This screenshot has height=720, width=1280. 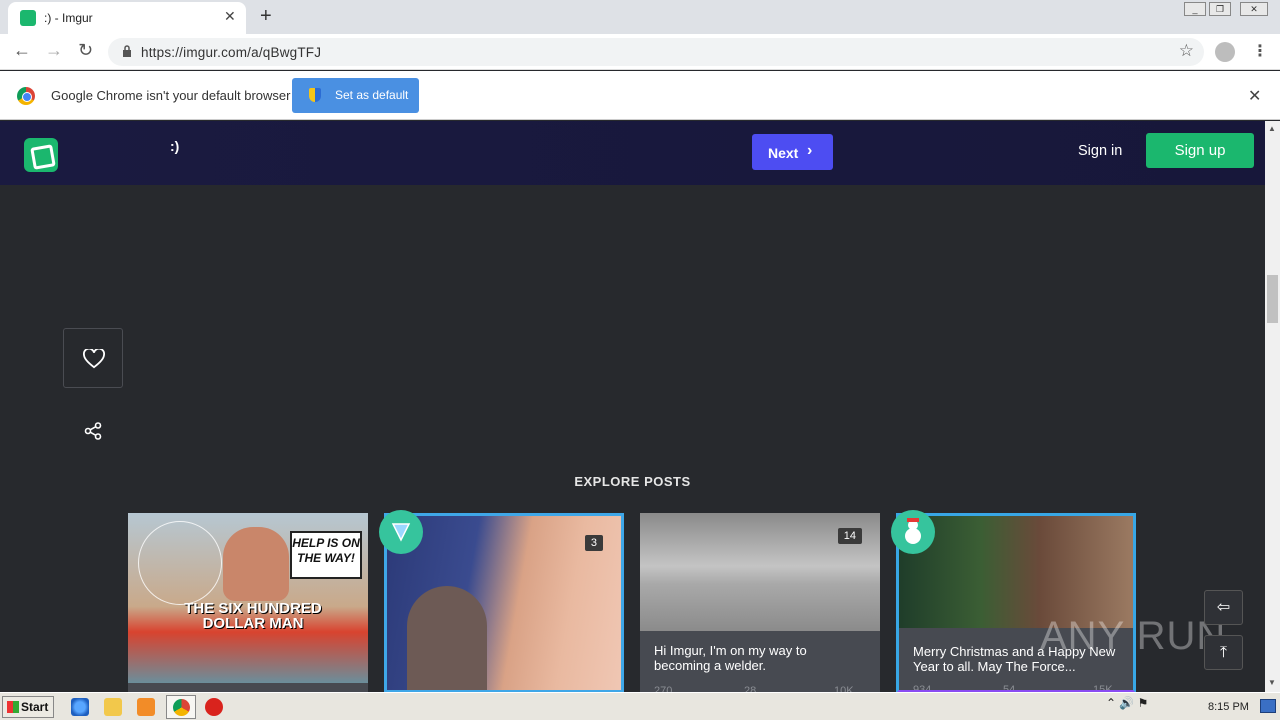 What do you see at coordinates (266, 16) in the screenshot?
I see `new-tab-button: +` at bounding box center [266, 16].